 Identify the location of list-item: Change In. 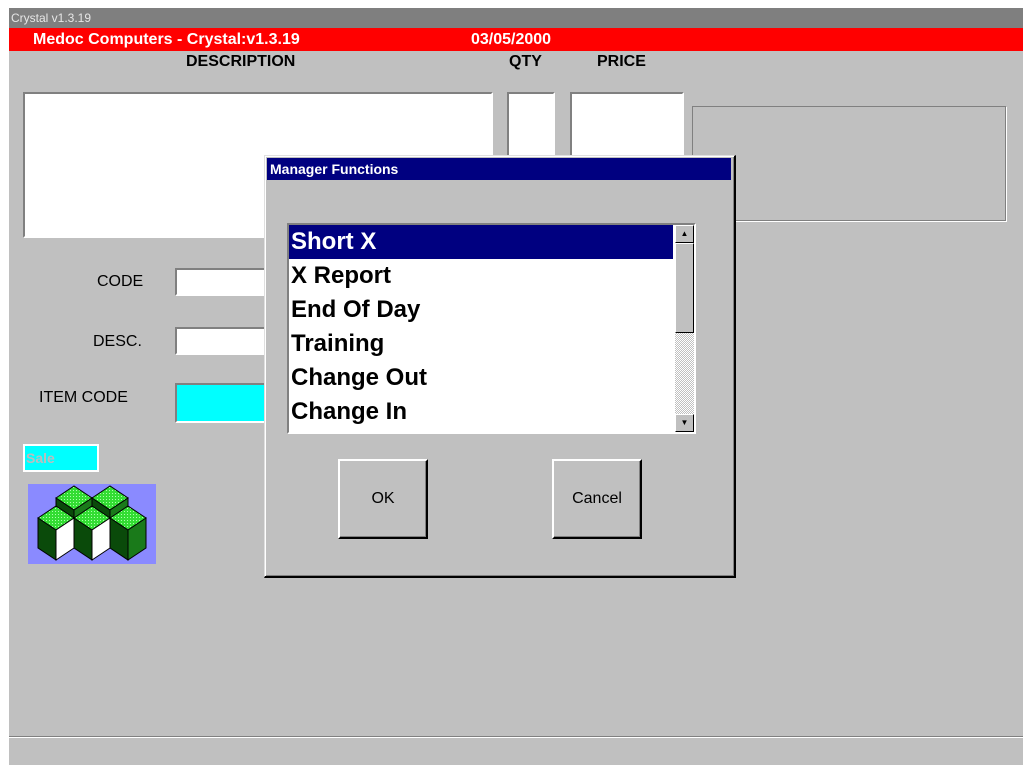
(481, 412).